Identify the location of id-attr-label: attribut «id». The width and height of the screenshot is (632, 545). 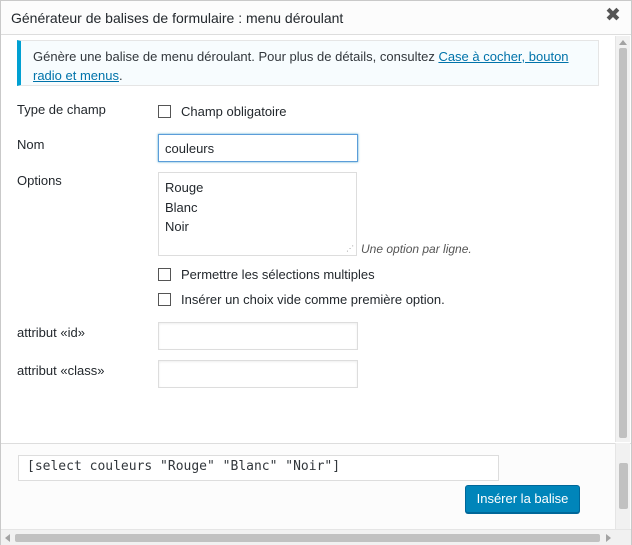
(51, 332).